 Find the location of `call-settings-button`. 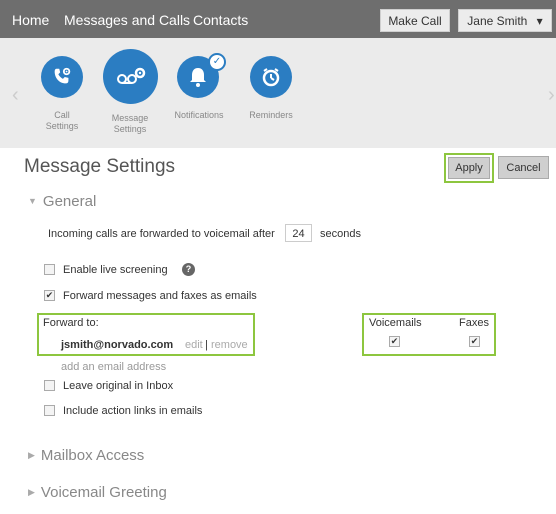

call-settings-button is located at coordinates (62, 77).